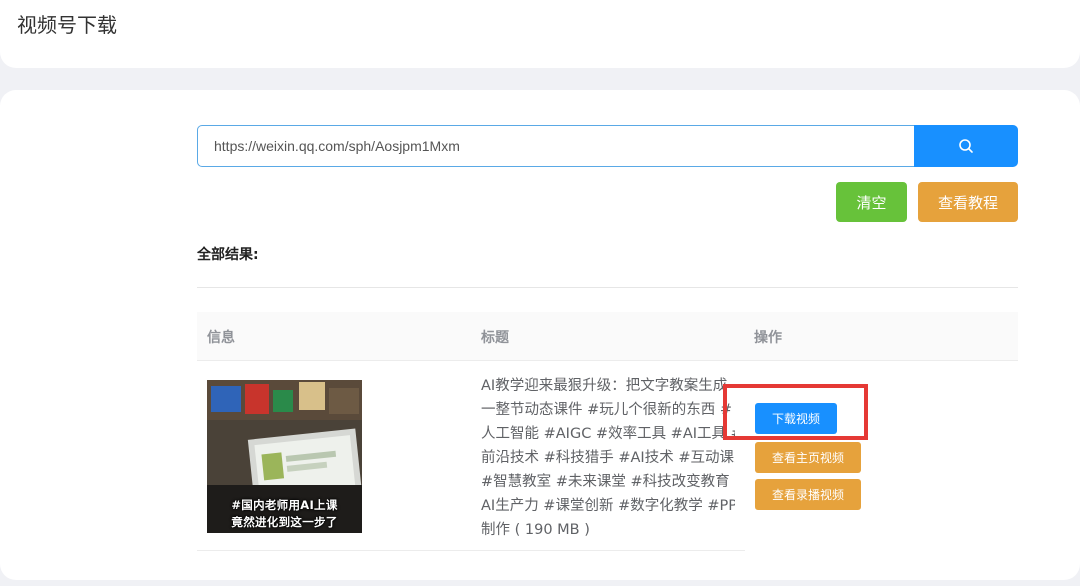 This screenshot has width=1080, height=586. Describe the element at coordinates (604, 386) in the screenshot. I see `video-title-line: AI教学迎来最狠升级：把文字教案生成` at that location.